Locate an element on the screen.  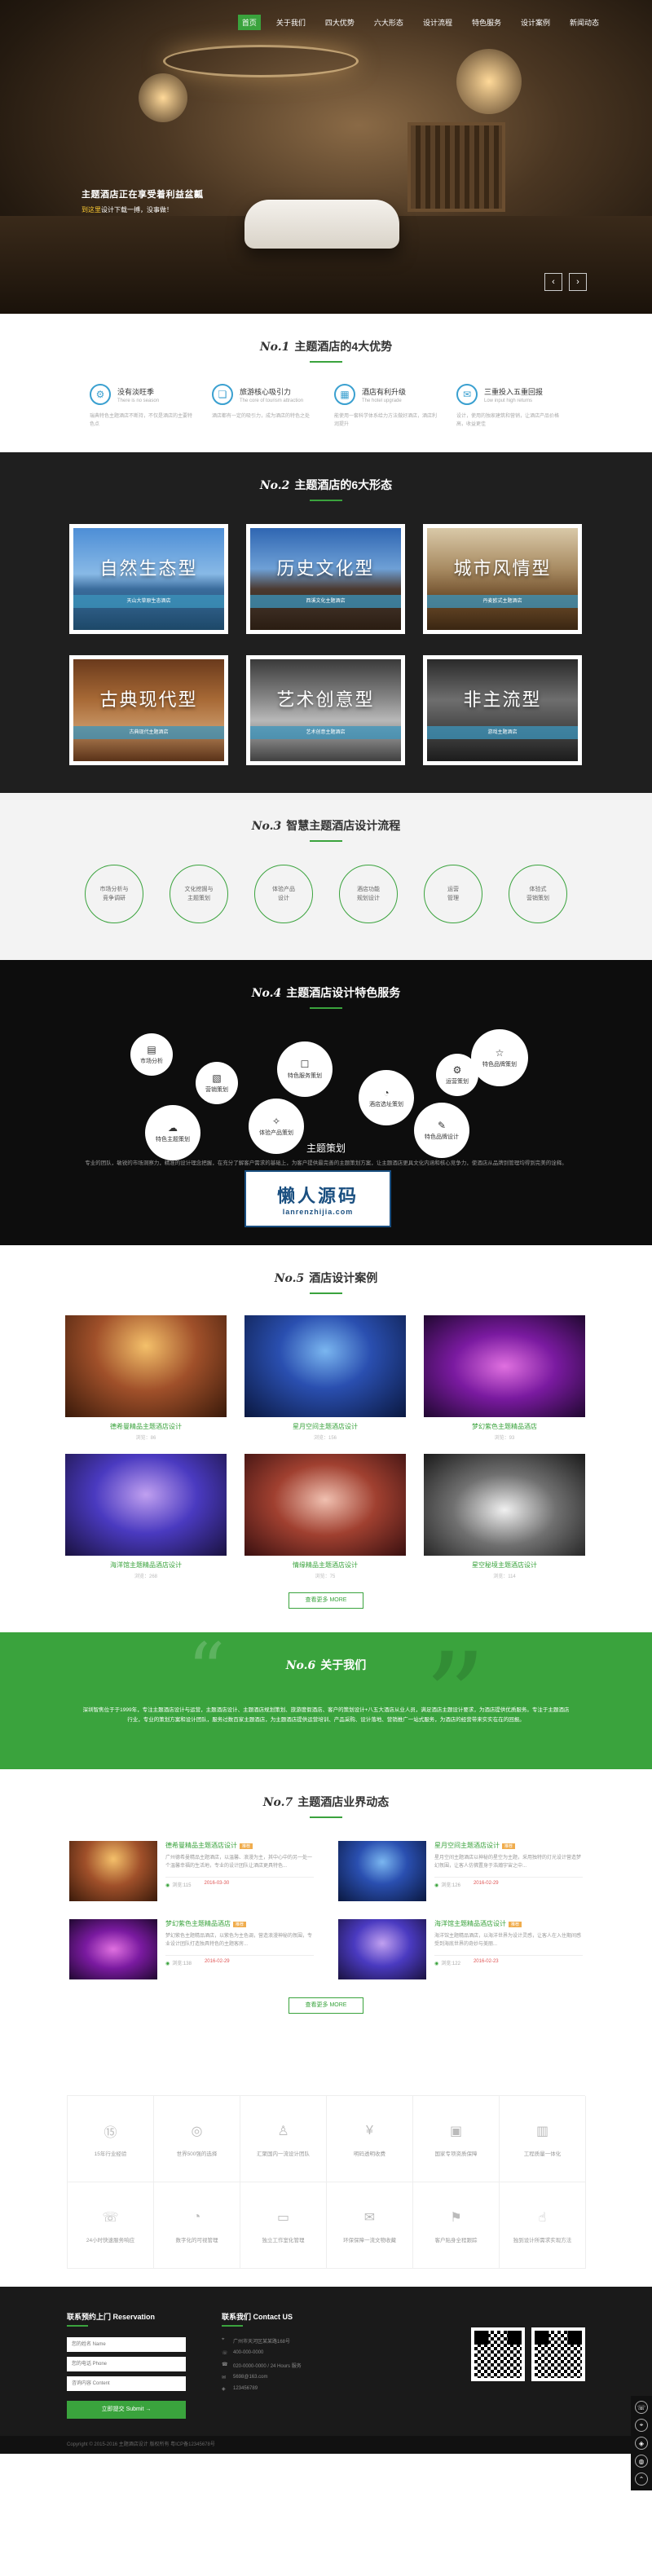
gear-icon: ⚙ is located at coordinates (457, 1070).